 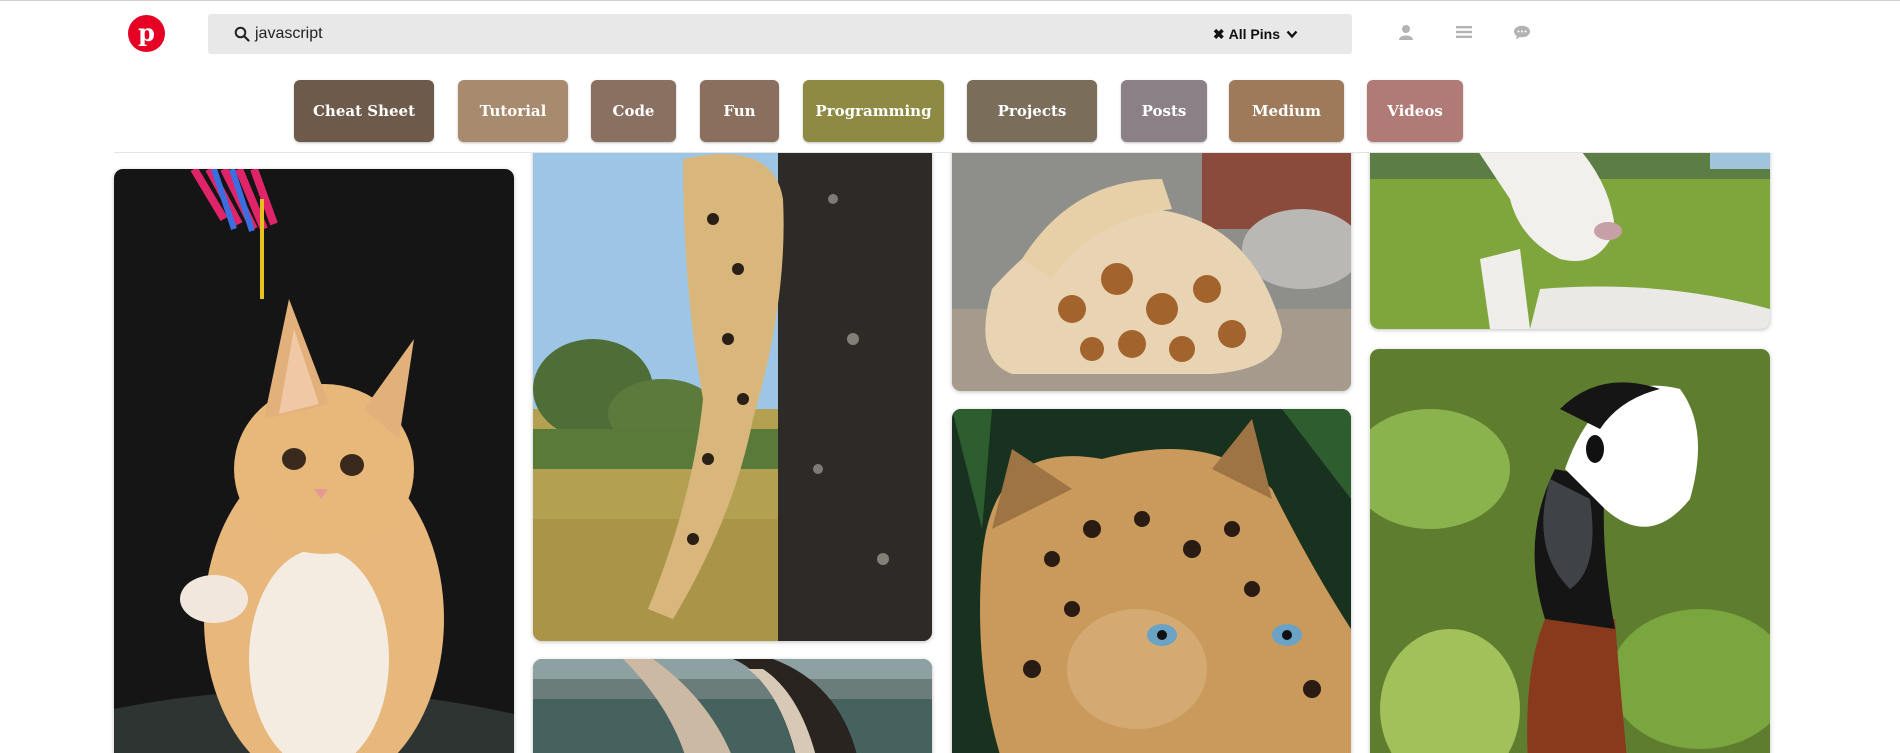 I want to click on category-label: Programming, so click(x=873, y=111).